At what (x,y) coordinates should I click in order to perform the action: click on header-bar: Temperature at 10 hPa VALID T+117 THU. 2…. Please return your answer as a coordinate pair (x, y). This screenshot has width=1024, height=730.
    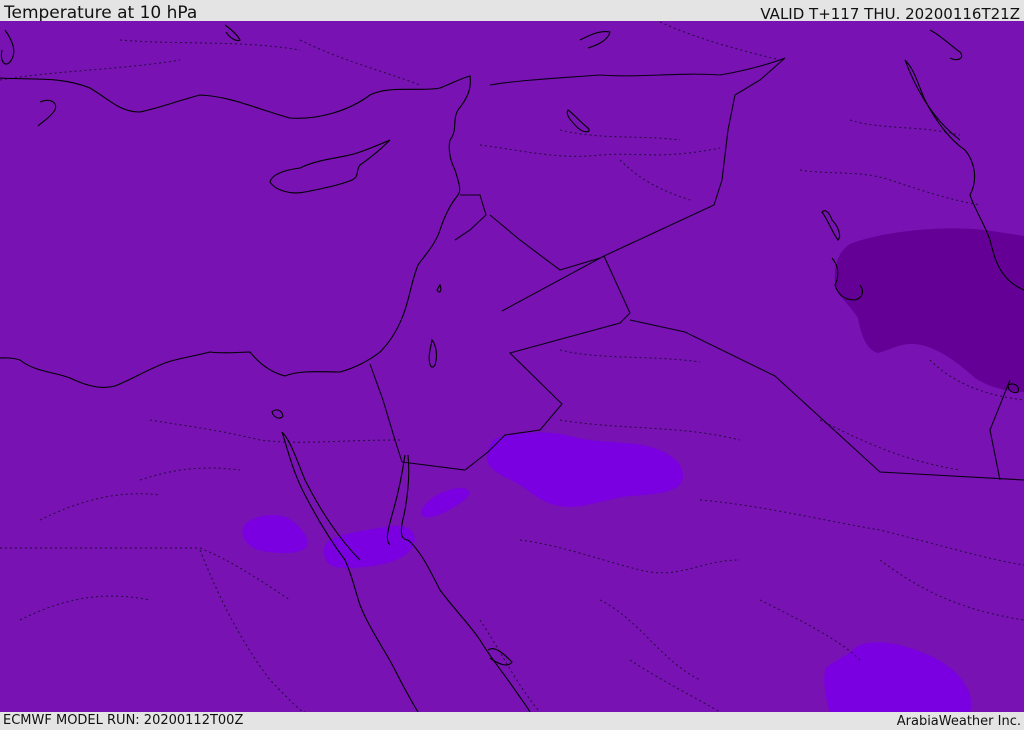
    Looking at the image, I should click on (512, 11).